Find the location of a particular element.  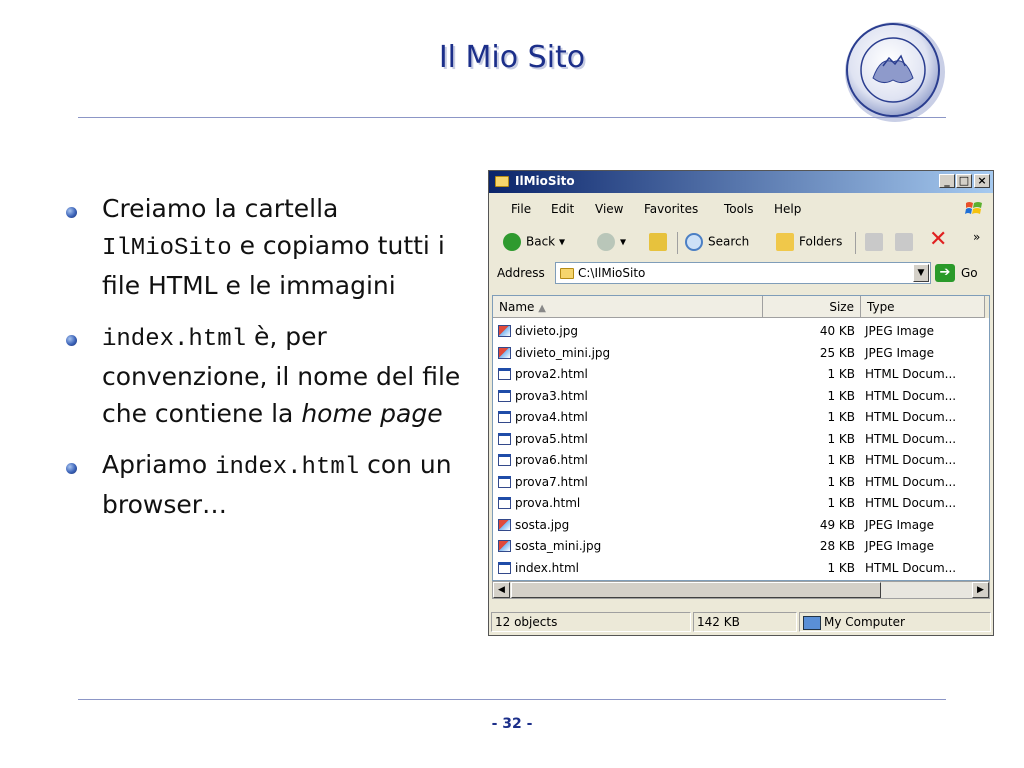

toolbar-separator is located at coordinates (855, 243).